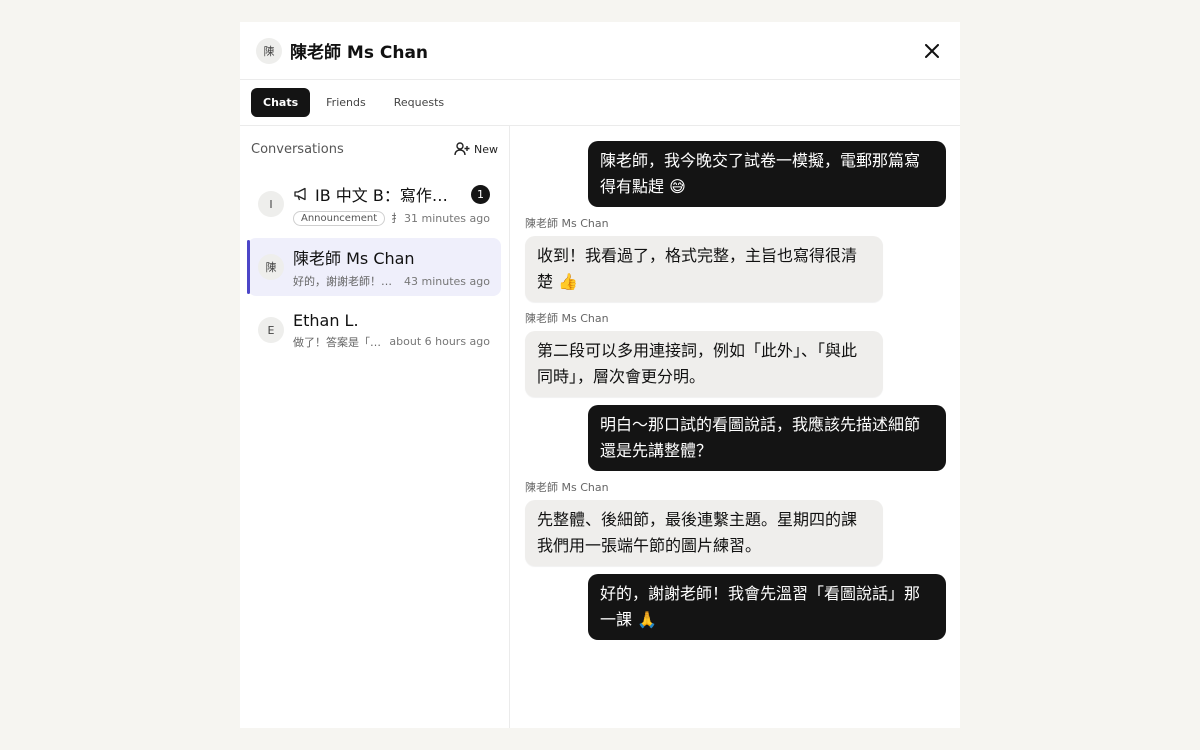 Image resolution: width=1200 pixels, height=750 pixels. Describe the element at coordinates (326, 320) in the screenshot. I see `conversation-name: Ethan L.` at that location.